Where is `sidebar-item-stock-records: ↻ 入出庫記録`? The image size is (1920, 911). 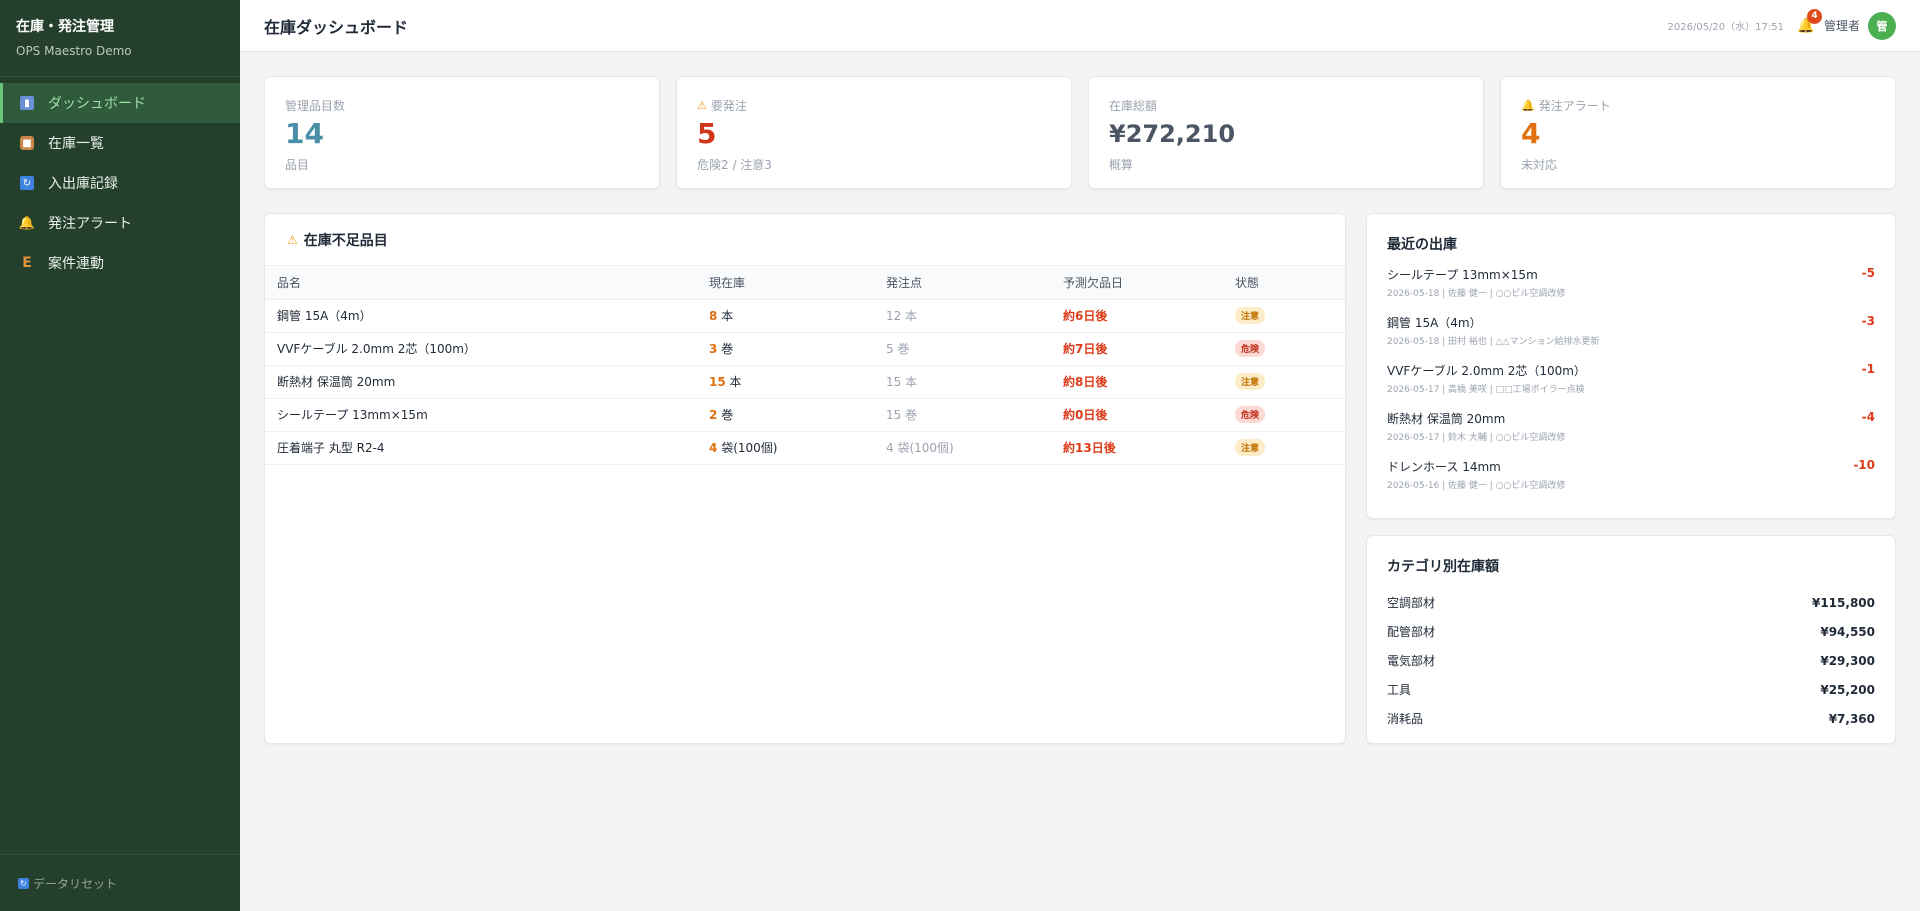 sidebar-item-stock-records: ↻ 入出庫記録 is located at coordinates (120, 183).